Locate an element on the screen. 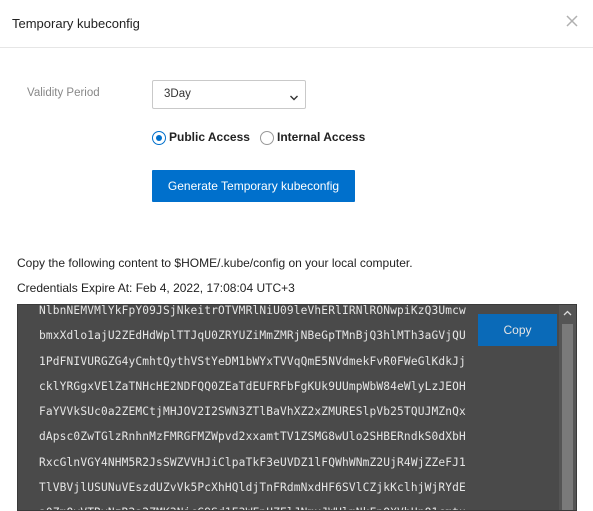 The image size is (593, 511). validity-period-value: 3Day is located at coordinates (177, 94).